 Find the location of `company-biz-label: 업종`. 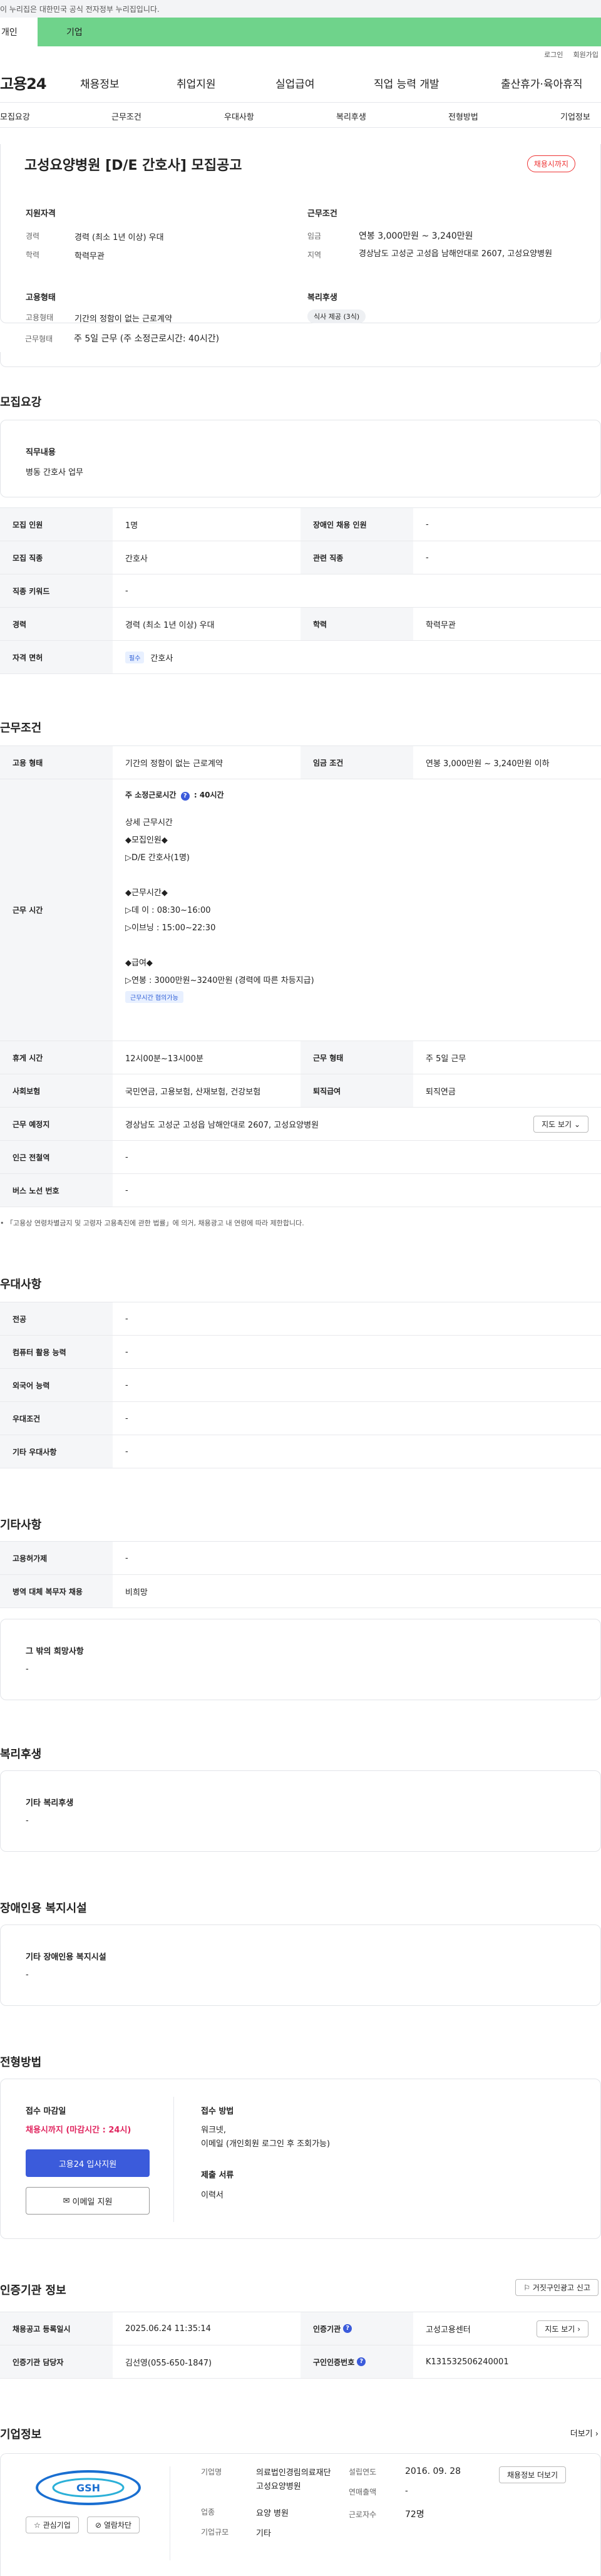

company-biz-label: 업종 is located at coordinates (208, 2512).